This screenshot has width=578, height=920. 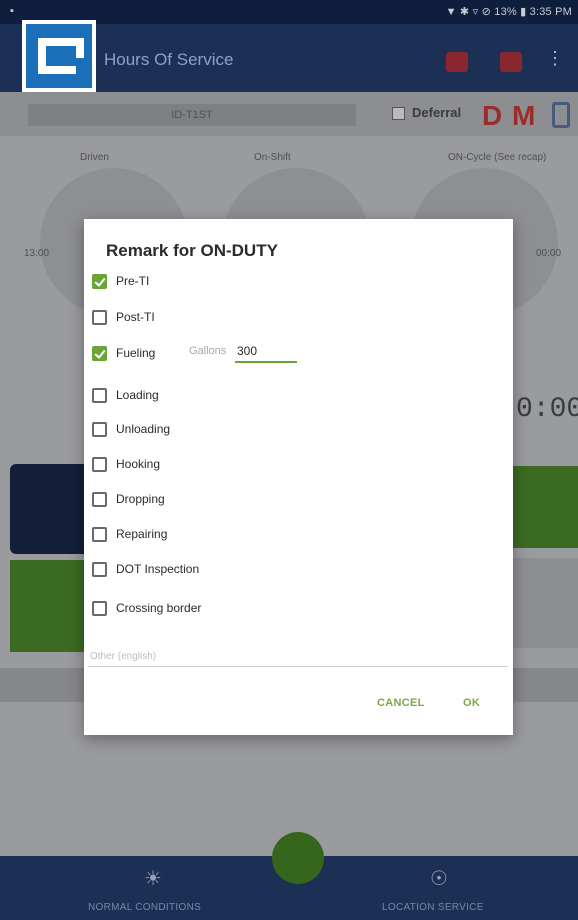 What do you see at coordinates (439, 878) in the screenshot?
I see `location-icon: ☉` at bounding box center [439, 878].